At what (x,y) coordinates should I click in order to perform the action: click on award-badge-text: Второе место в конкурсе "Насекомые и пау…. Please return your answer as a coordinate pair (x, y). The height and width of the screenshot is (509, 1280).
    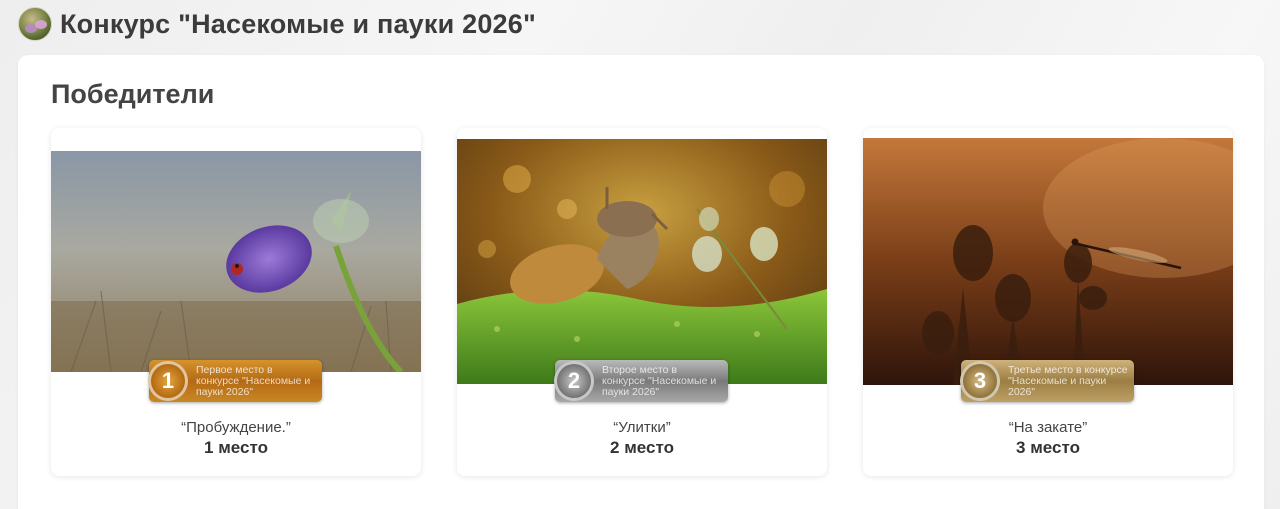
    Looking at the image, I should click on (659, 380).